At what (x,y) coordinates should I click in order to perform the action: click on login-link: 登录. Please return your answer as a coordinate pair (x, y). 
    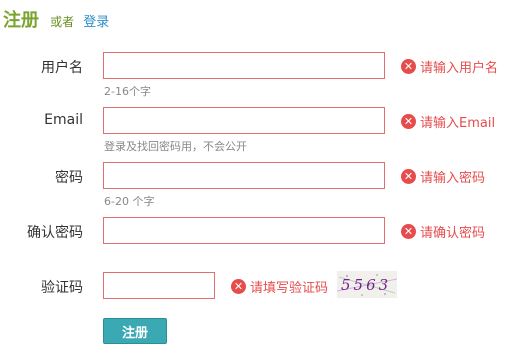
    Looking at the image, I should click on (96, 22).